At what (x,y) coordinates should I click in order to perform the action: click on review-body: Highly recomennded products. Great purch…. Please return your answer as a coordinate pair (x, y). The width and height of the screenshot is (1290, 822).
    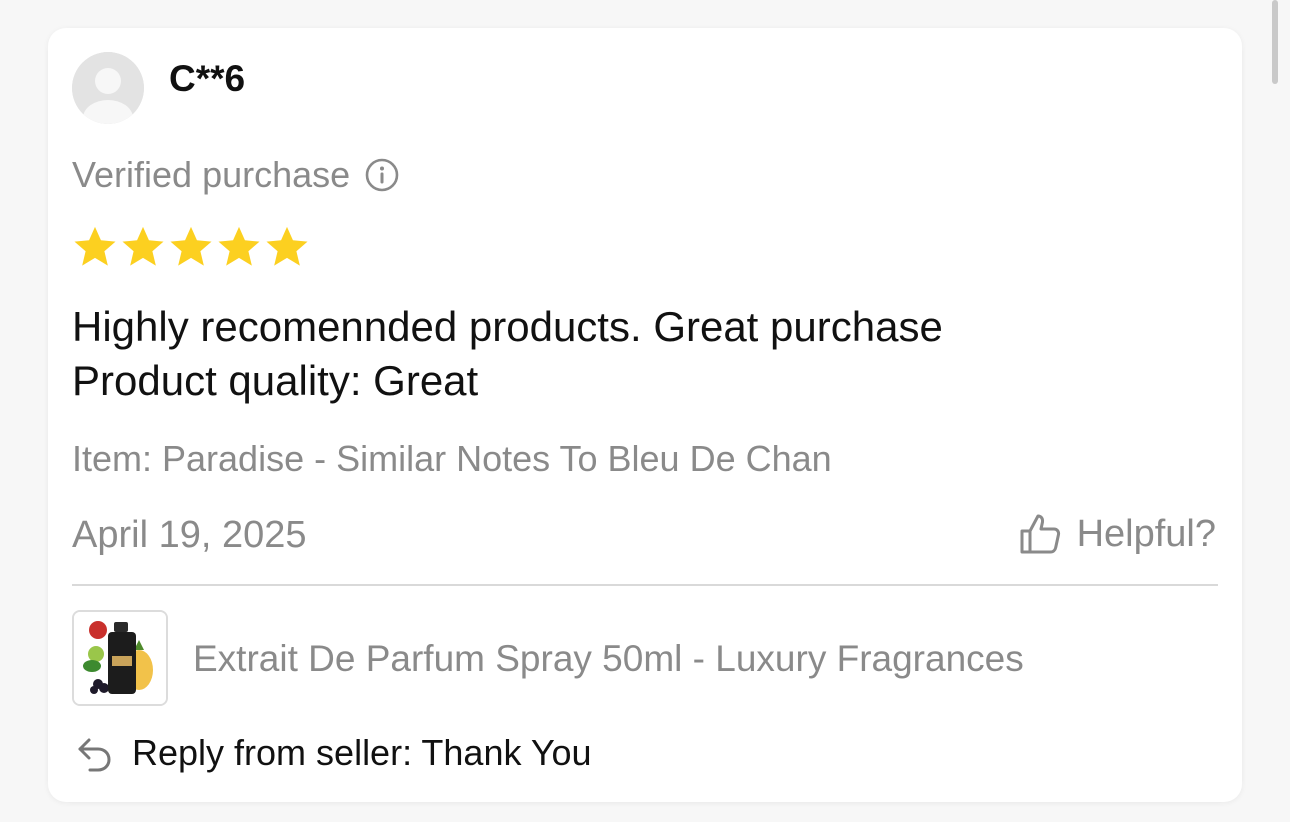
    Looking at the image, I should click on (507, 354).